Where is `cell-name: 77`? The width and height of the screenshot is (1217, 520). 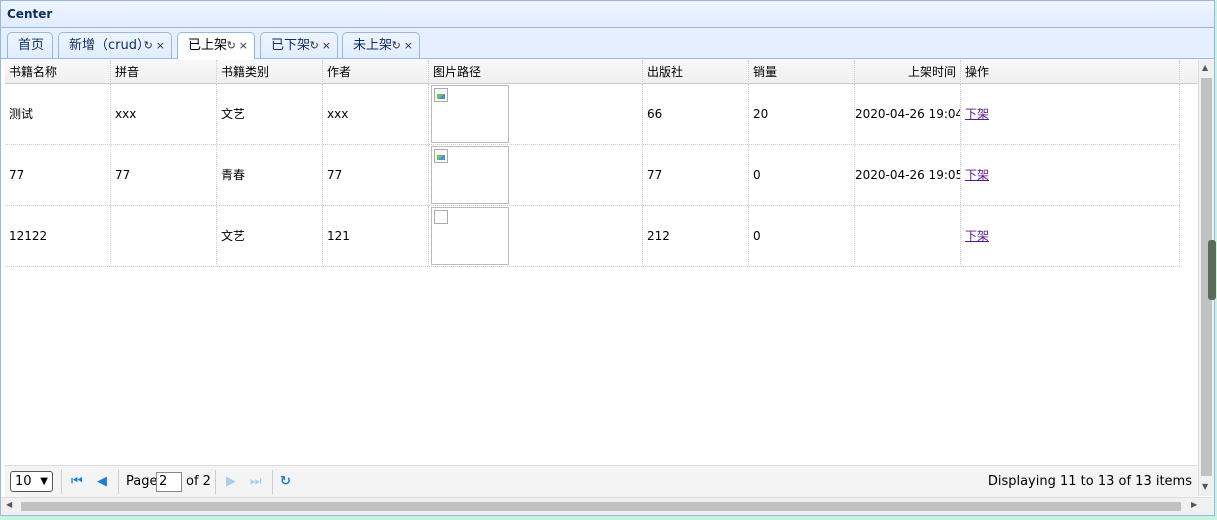 cell-name: 77 is located at coordinates (58, 175).